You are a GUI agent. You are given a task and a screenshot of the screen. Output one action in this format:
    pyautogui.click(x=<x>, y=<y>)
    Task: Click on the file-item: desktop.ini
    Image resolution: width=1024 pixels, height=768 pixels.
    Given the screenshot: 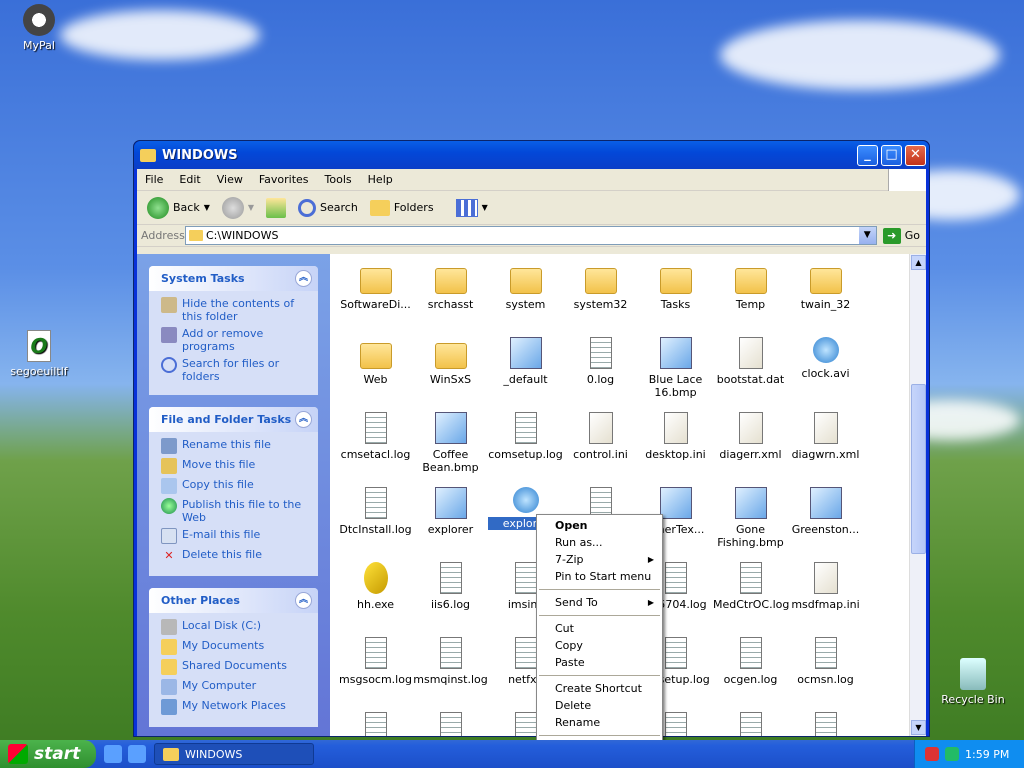 What is the action you would take?
    pyautogui.click(x=675, y=436)
    